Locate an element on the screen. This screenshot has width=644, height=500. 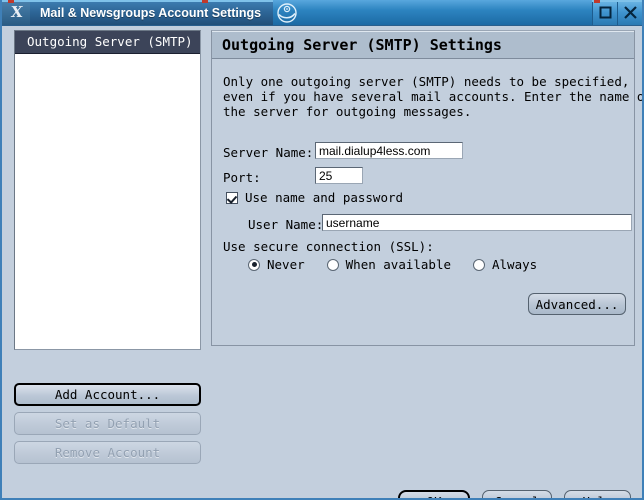
titlebar-nub-mid is located at coordinates (205, 1).